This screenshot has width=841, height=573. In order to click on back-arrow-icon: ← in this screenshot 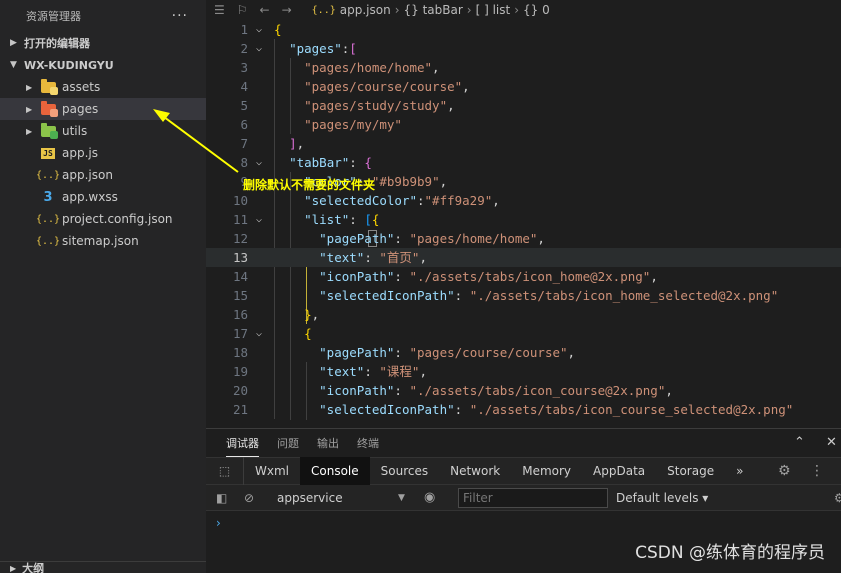, I will do `click(265, 10)`.